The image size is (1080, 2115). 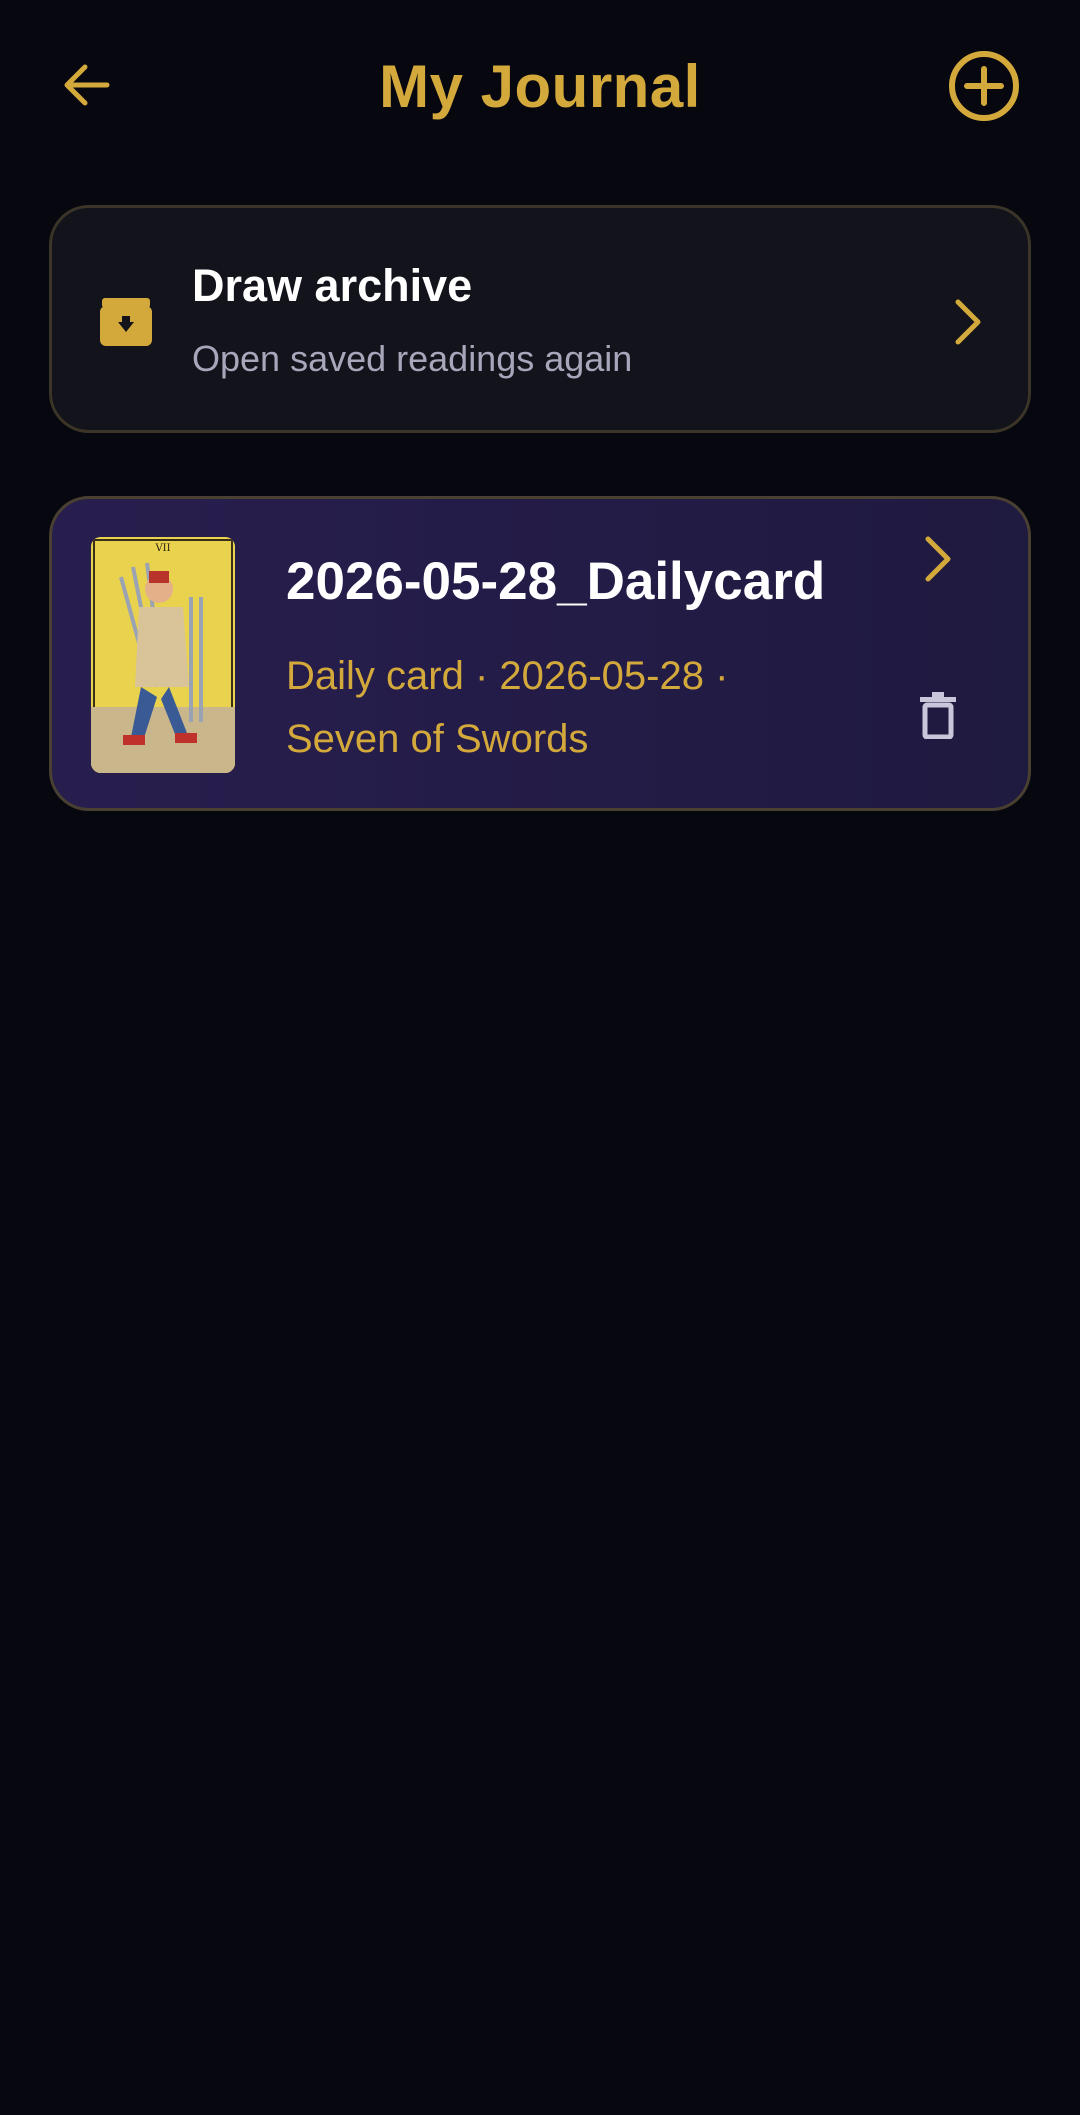 What do you see at coordinates (332, 285) in the screenshot?
I see `archive-title: Draw archive` at bounding box center [332, 285].